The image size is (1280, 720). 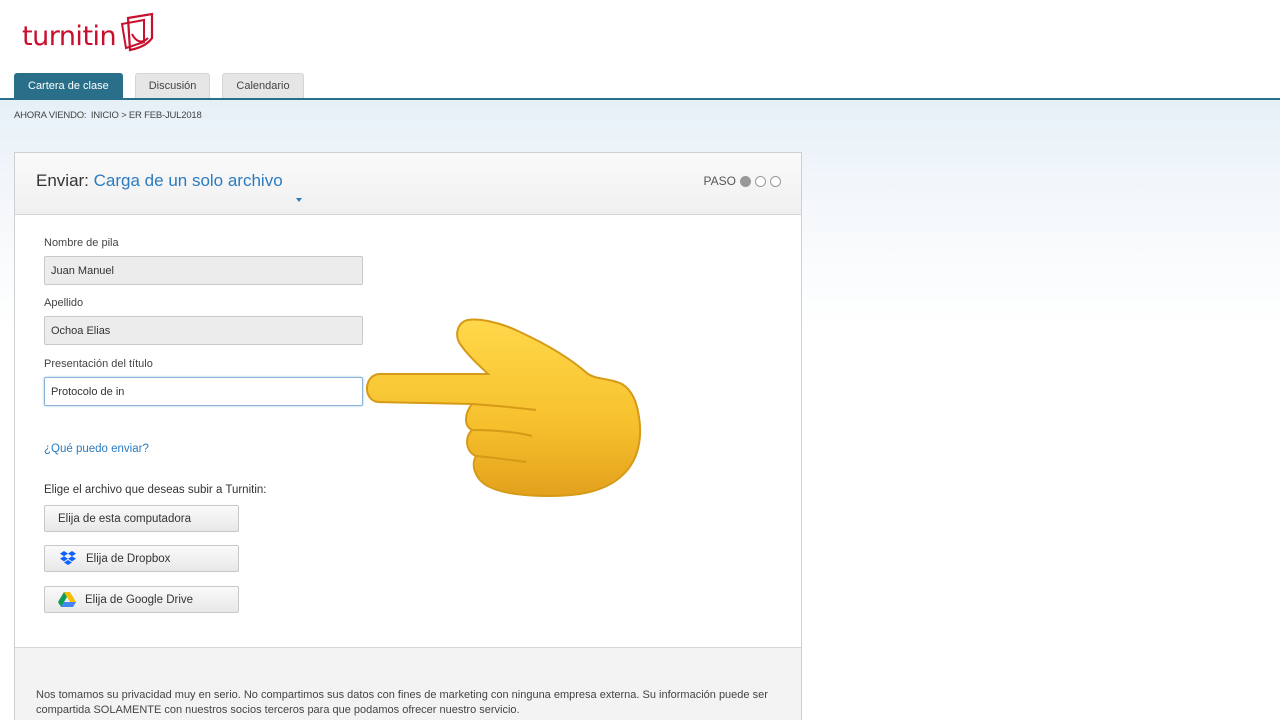 What do you see at coordinates (299, 200) in the screenshot?
I see `chevron-down-icon` at bounding box center [299, 200].